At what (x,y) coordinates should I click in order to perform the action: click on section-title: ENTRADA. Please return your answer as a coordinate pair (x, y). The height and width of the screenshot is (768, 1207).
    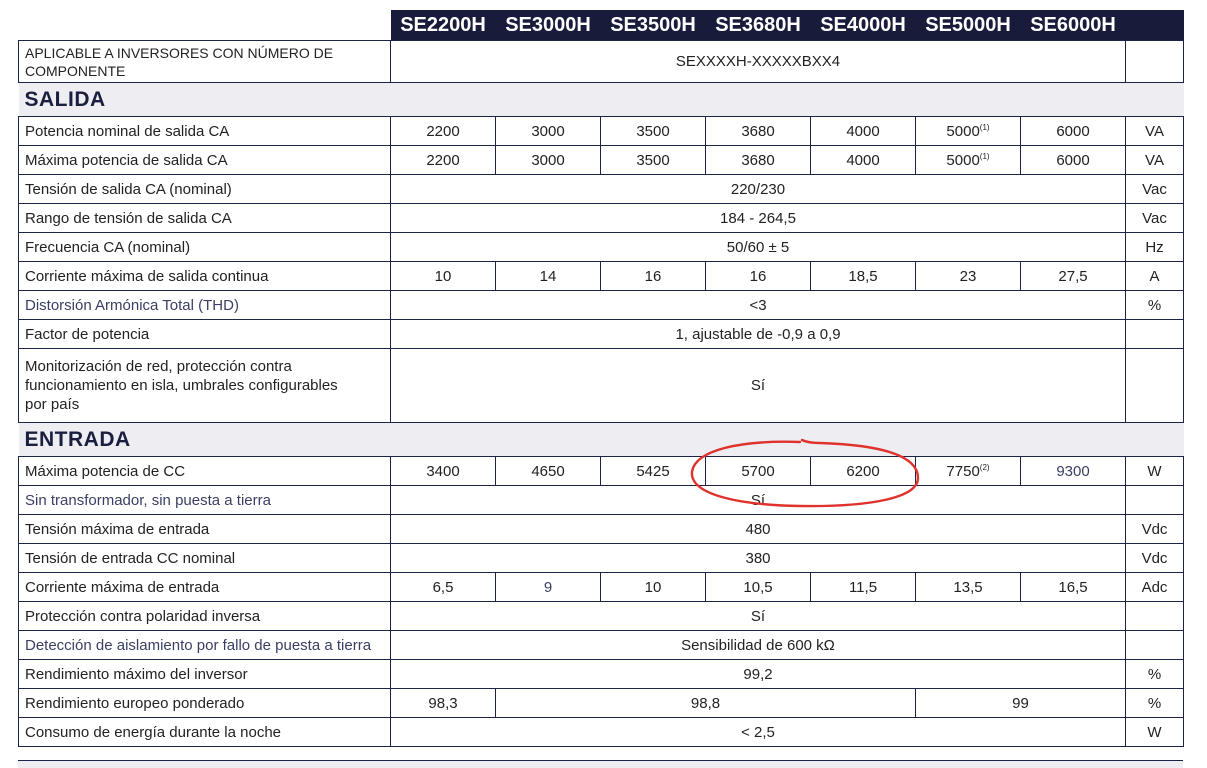
    Looking at the image, I should click on (601, 439).